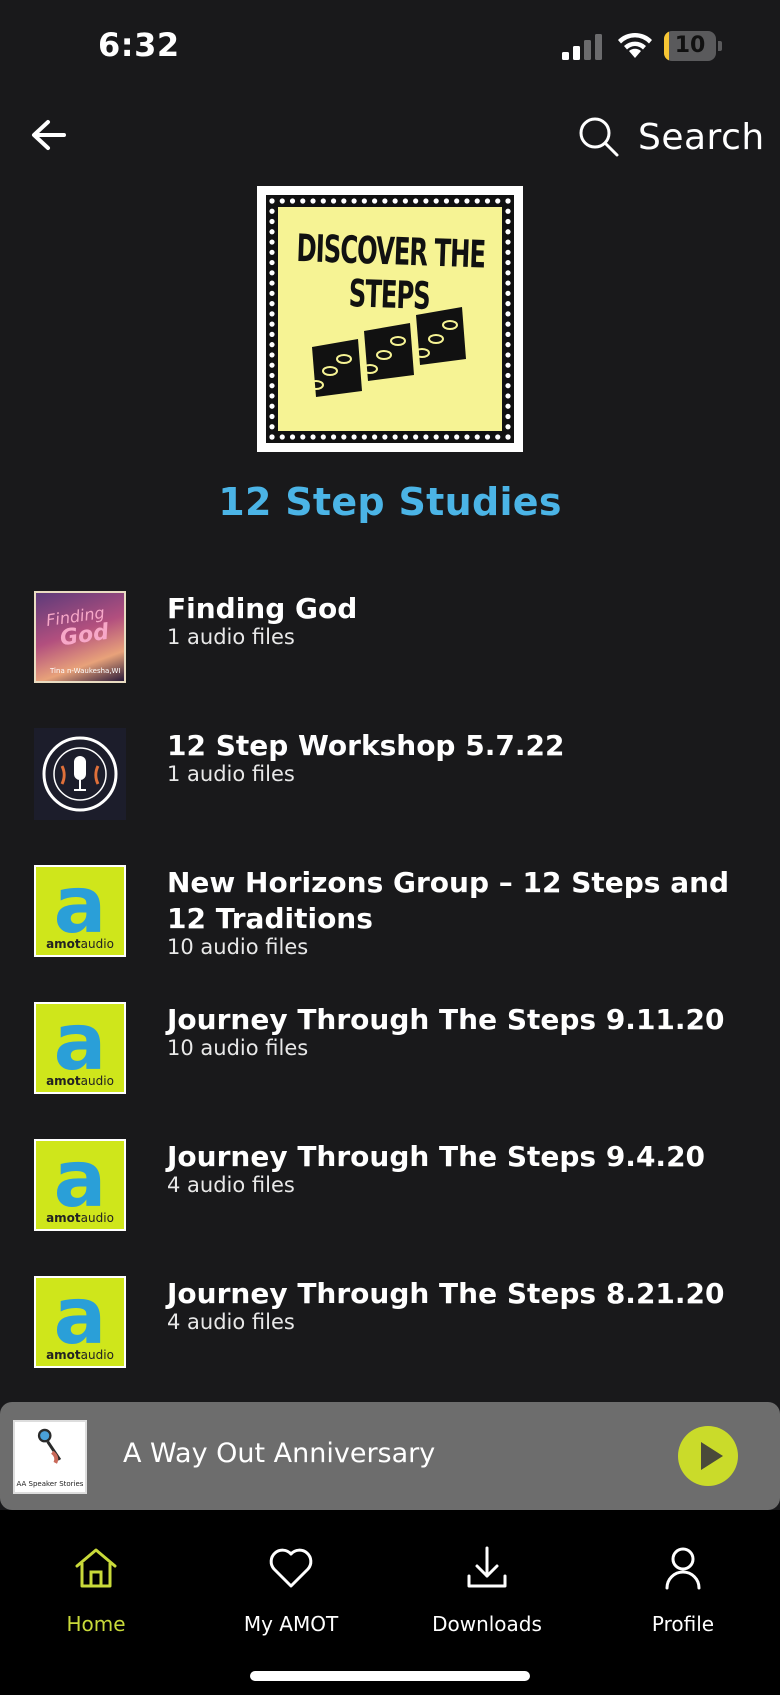 The height and width of the screenshot is (1695, 780). Describe the element at coordinates (487, 1567) in the screenshot. I see `download-icon` at that location.